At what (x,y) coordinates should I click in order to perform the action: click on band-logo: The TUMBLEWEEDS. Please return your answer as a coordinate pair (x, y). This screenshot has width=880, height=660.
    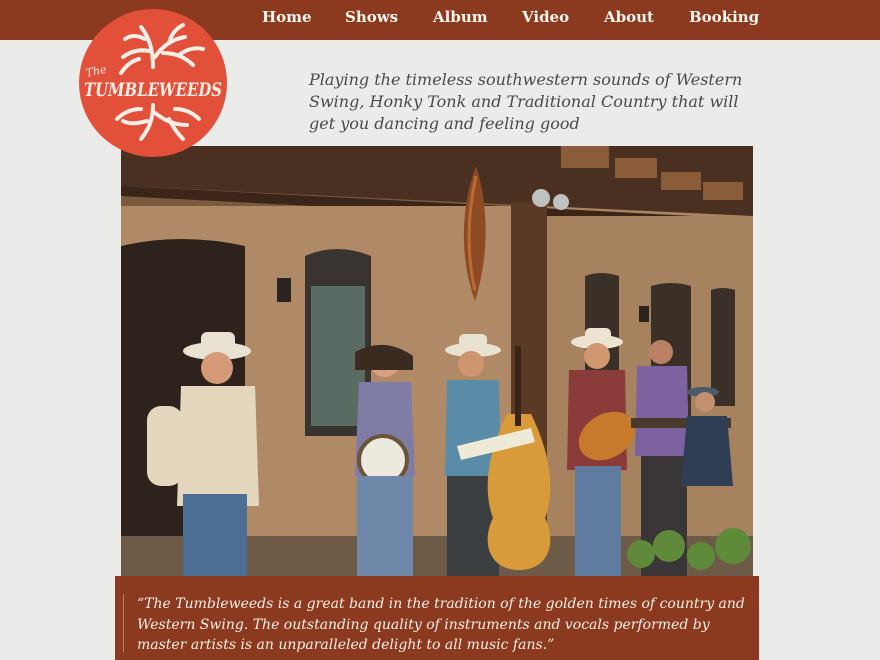
    Looking at the image, I should click on (153, 83).